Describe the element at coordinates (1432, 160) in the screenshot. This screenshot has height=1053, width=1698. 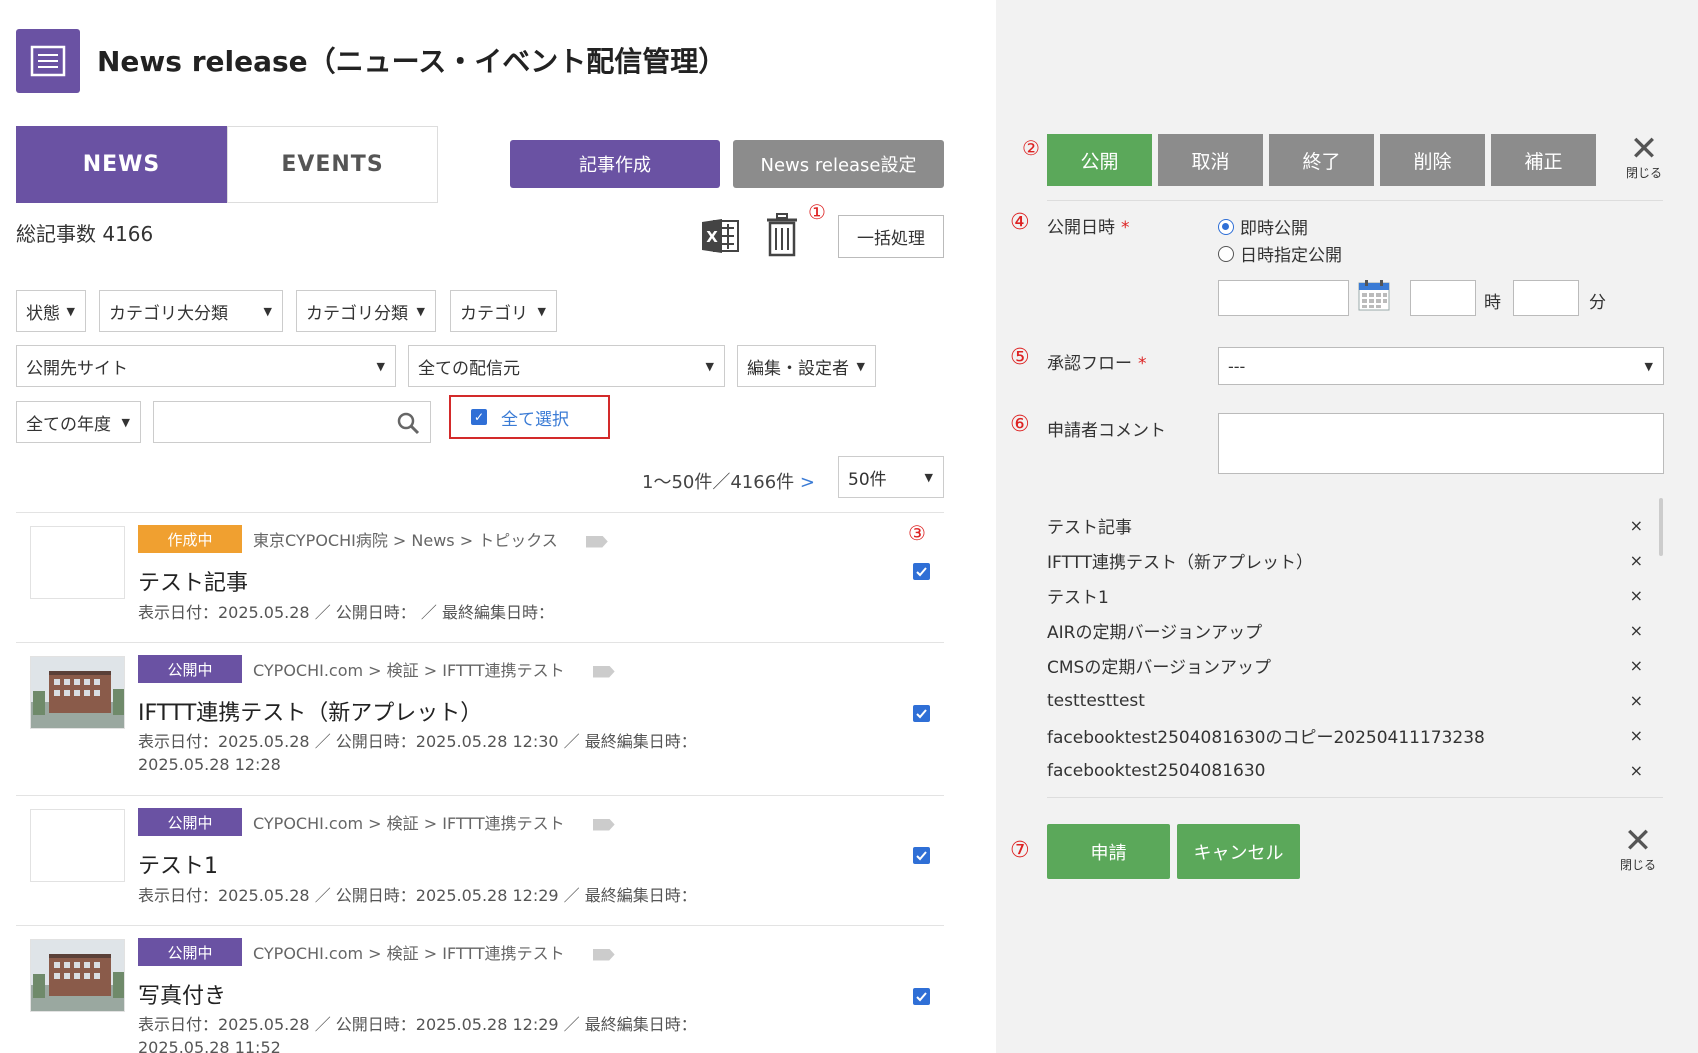
I see `delete-action-button: 削除` at that location.